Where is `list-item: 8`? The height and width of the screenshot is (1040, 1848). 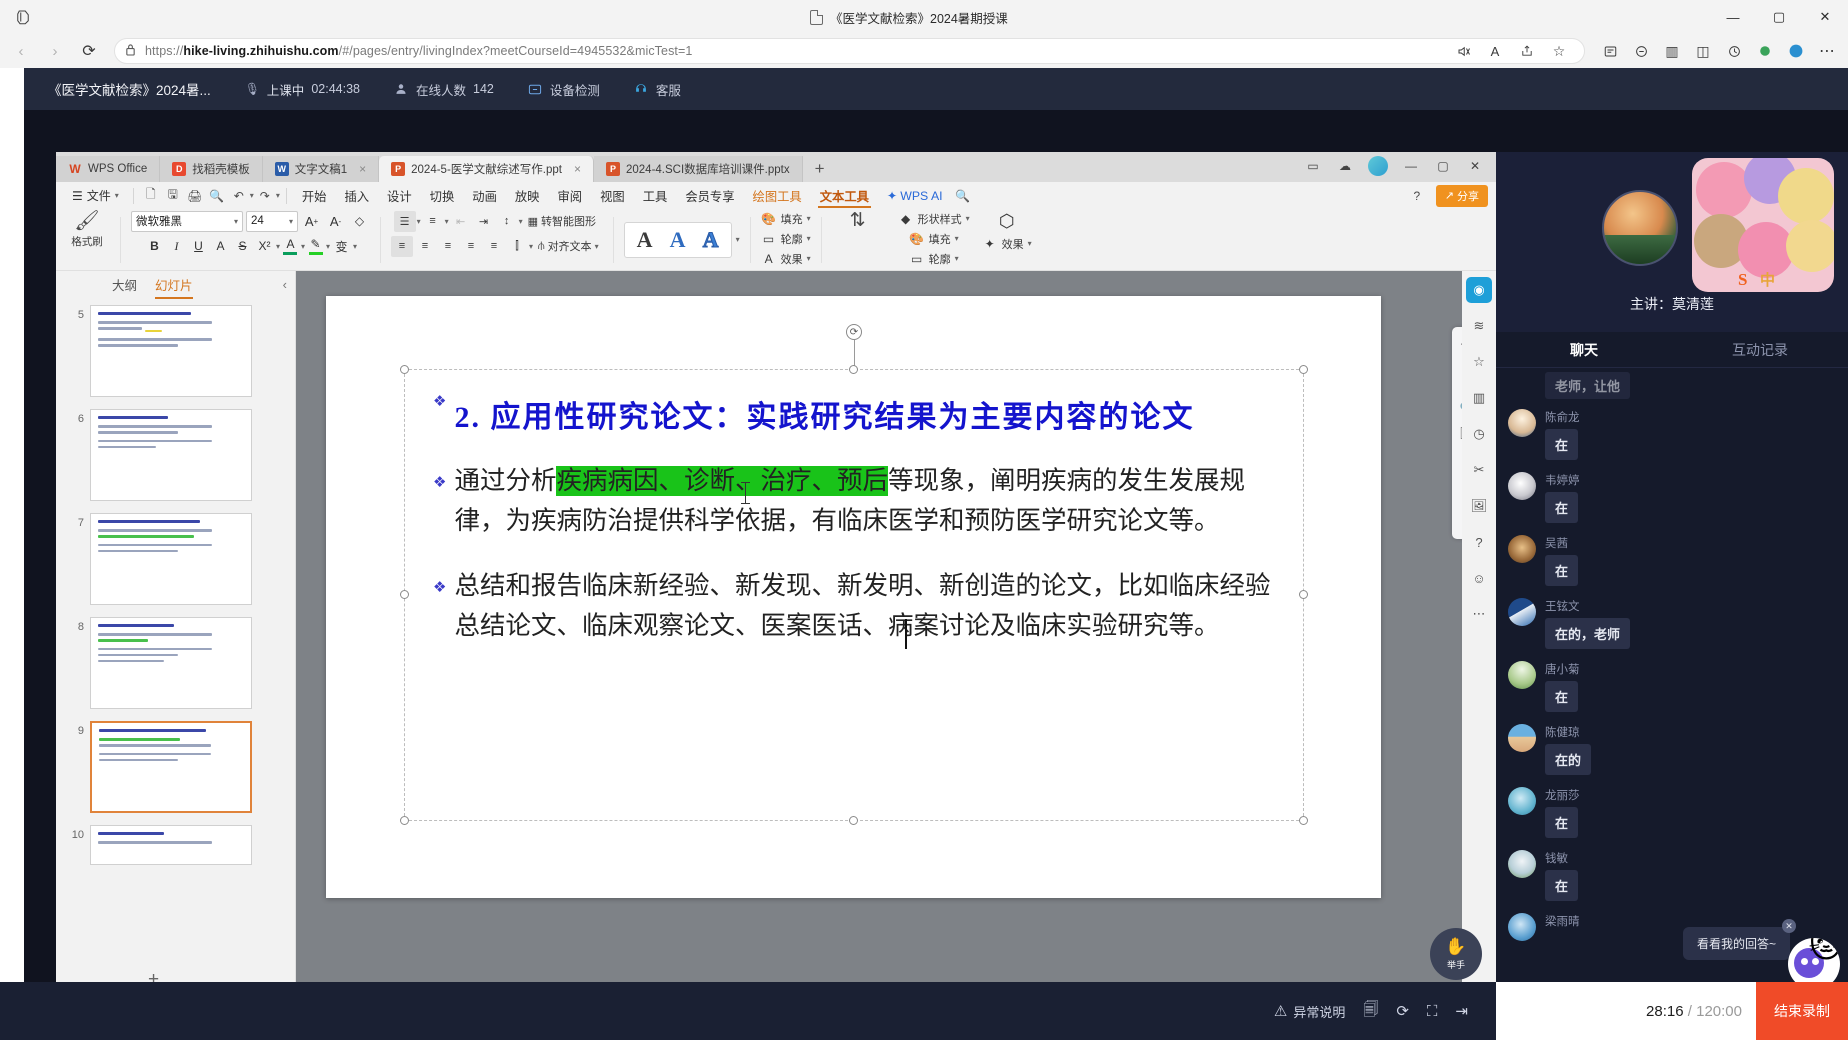
list-item: 8 is located at coordinates (179, 663).